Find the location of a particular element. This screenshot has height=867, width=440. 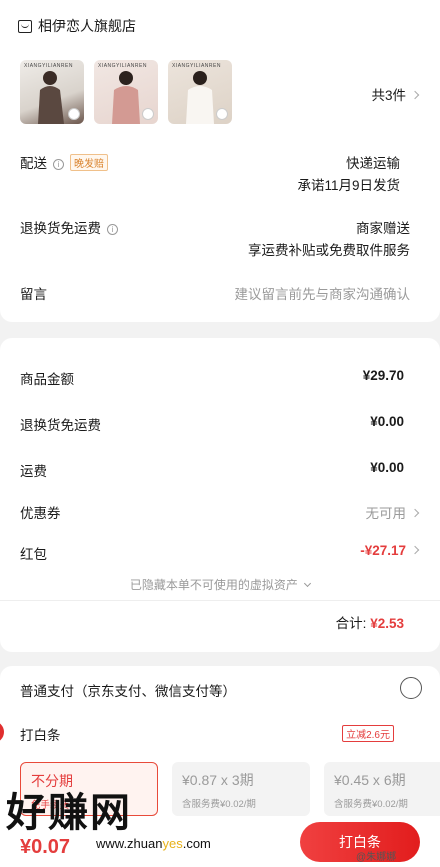

summary-divider is located at coordinates (220, 600).